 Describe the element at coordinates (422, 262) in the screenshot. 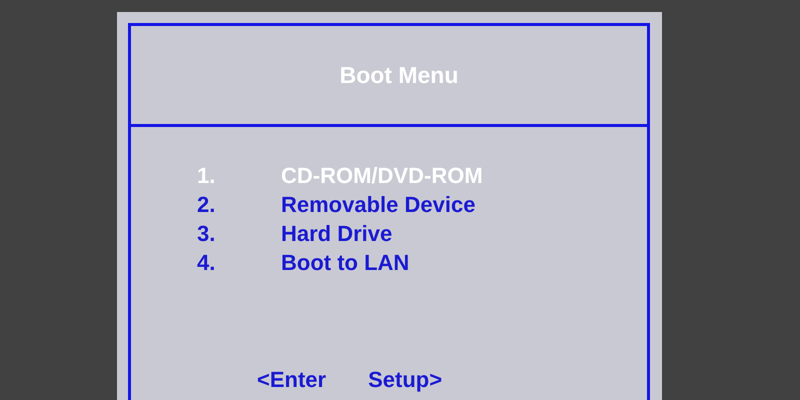

I see `boot-option: 4. Boot to LAN` at that location.